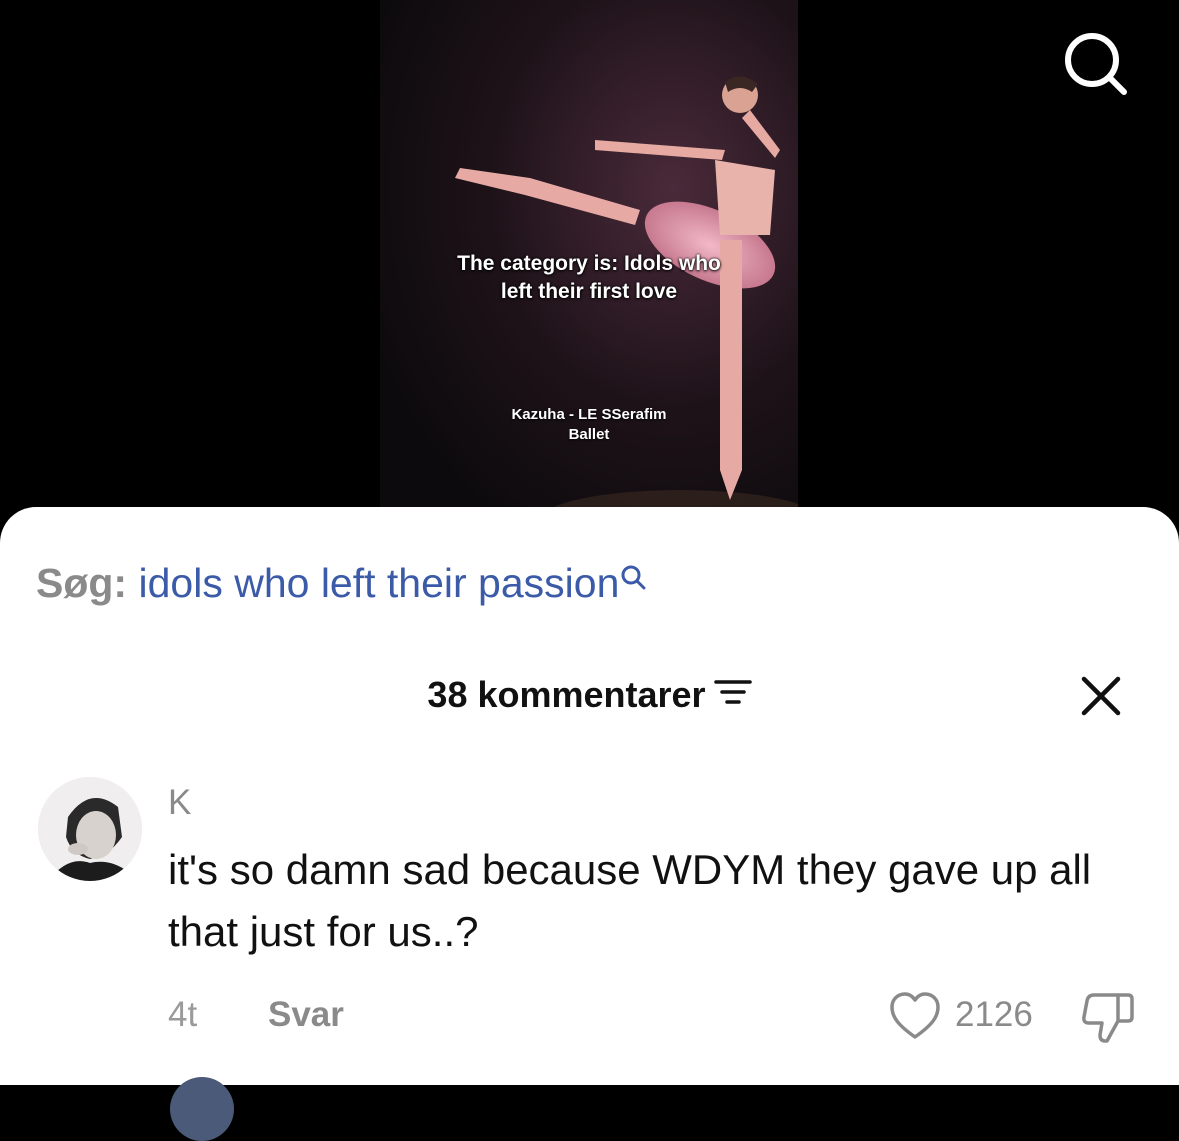 Image resolution: width=1179 pixels, height=1141 pixels. What do you see at coordinates (202, 1109) in the screenshot?
I see `next-comment-avatar` at bounding box center [202, 1109].